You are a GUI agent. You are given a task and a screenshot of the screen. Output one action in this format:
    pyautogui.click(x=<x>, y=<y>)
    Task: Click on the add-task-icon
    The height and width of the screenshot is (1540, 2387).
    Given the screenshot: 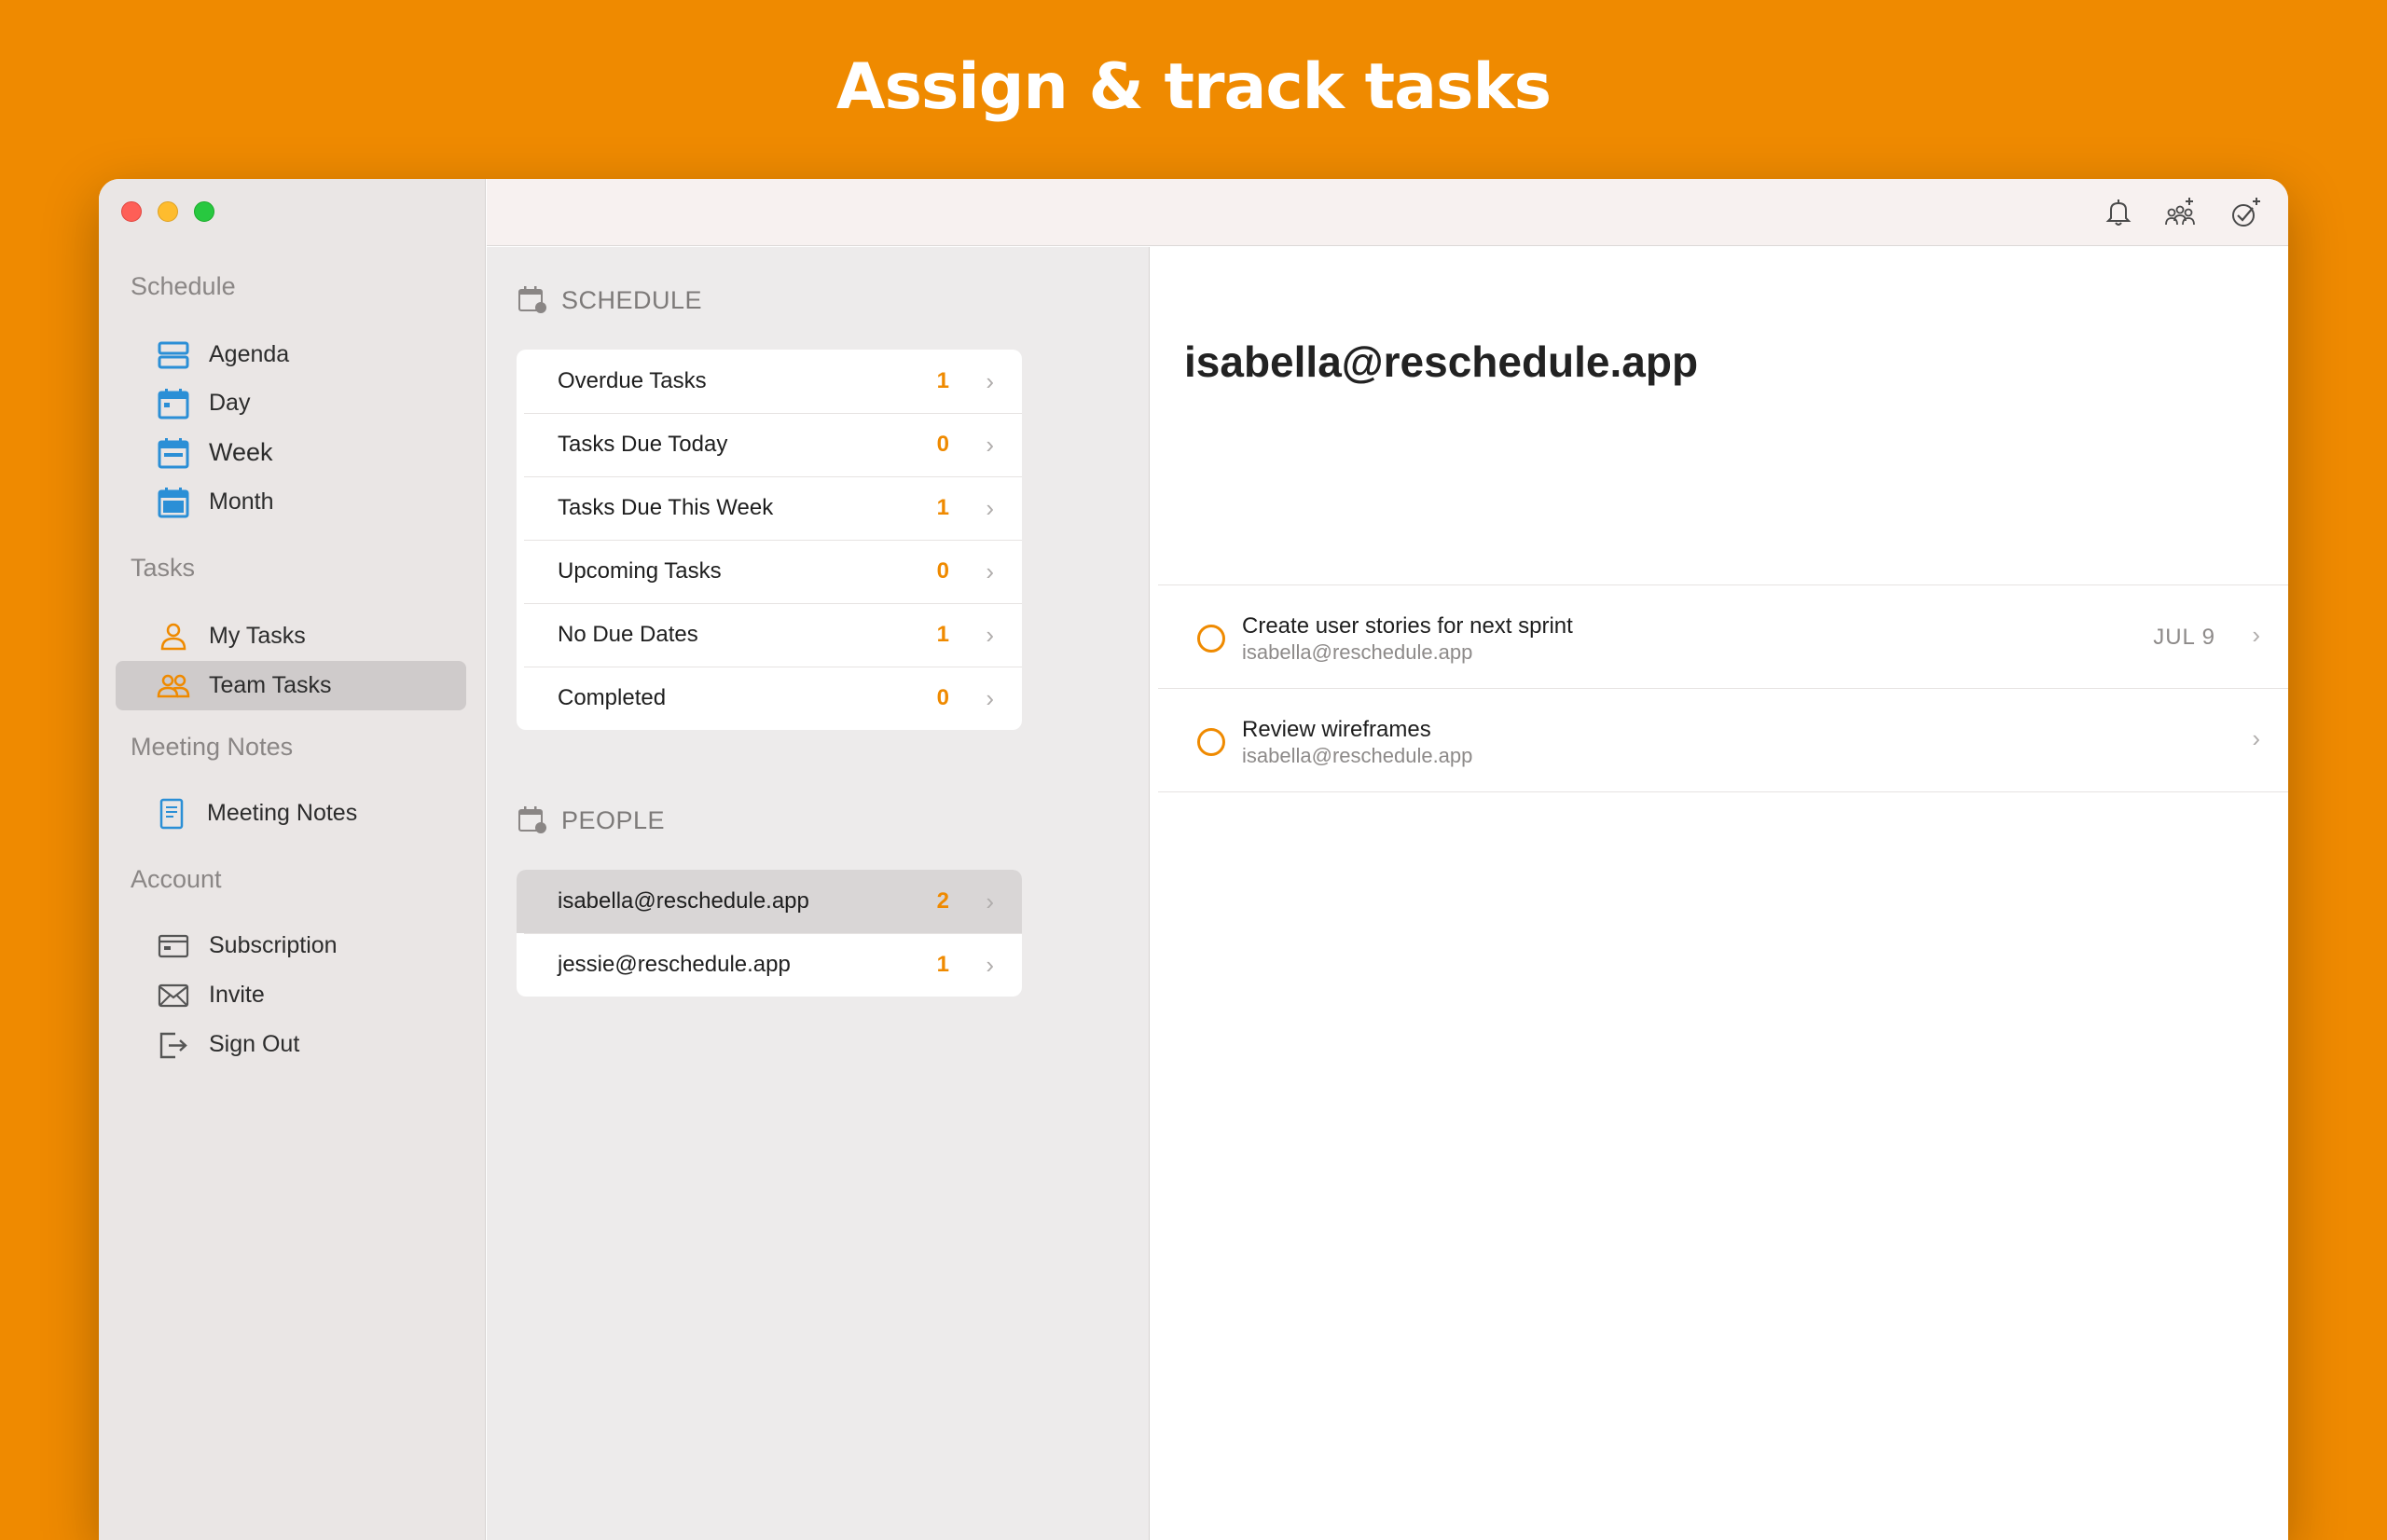 What is the action you would take?
    pyautogui.click(x=2246, y=212)
    